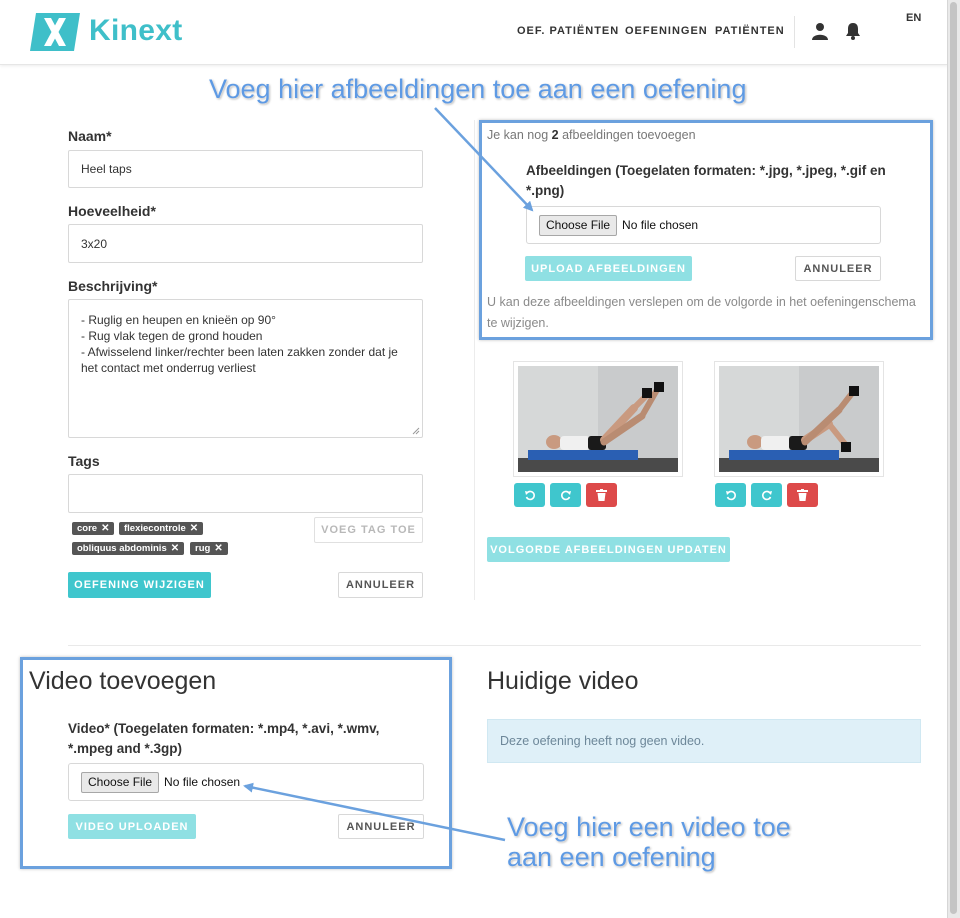 The width and height of the screenshot is (960, 918). Describe the element at coordinates (374, 812) in the screenshot. I see `arrow-to-video-input` at that location.